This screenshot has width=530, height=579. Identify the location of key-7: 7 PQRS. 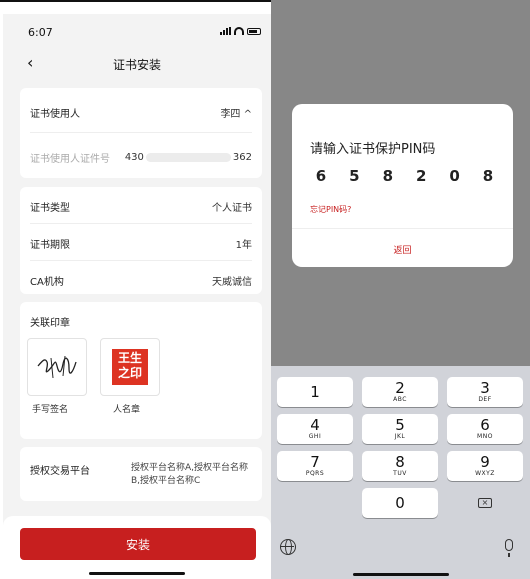
(315, 466).